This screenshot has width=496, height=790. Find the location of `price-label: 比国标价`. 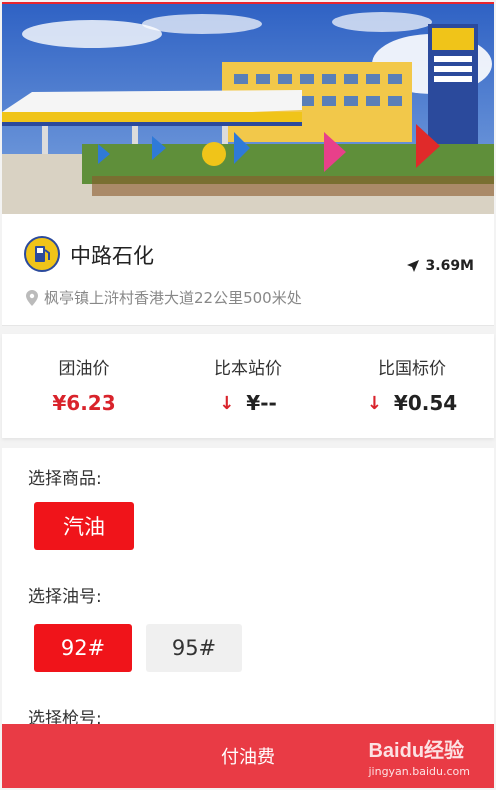

price-label: 比国标价 is located at coordinates (412, 369).